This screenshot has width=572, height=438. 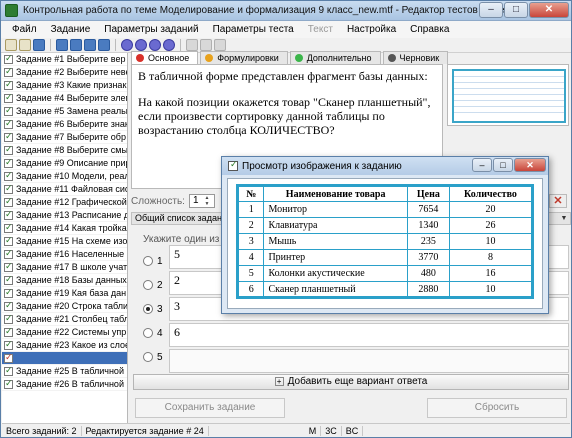 What do you see at coordinates (64, 241) in the screenshot?
I see `task-list-item: Задание #15 На схеме изоб` at bounding box center [64, 241].